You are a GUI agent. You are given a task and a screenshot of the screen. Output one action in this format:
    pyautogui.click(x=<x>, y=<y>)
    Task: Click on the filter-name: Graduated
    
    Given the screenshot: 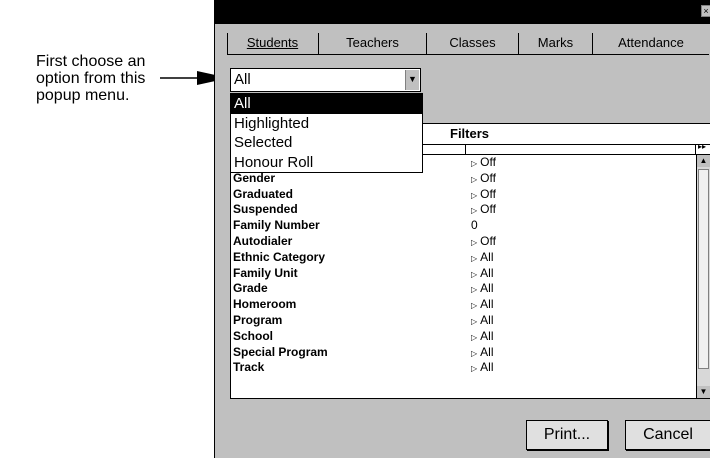 What is the action you would take?
    pyautogui.click(x=263, y=193)
    